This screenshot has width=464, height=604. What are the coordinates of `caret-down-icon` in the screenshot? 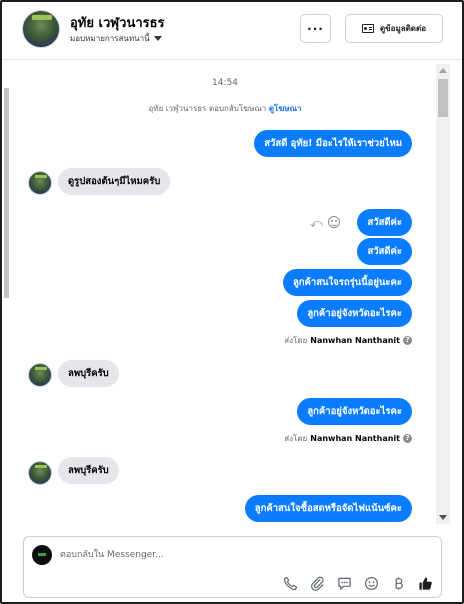 It's located at (157, 38).